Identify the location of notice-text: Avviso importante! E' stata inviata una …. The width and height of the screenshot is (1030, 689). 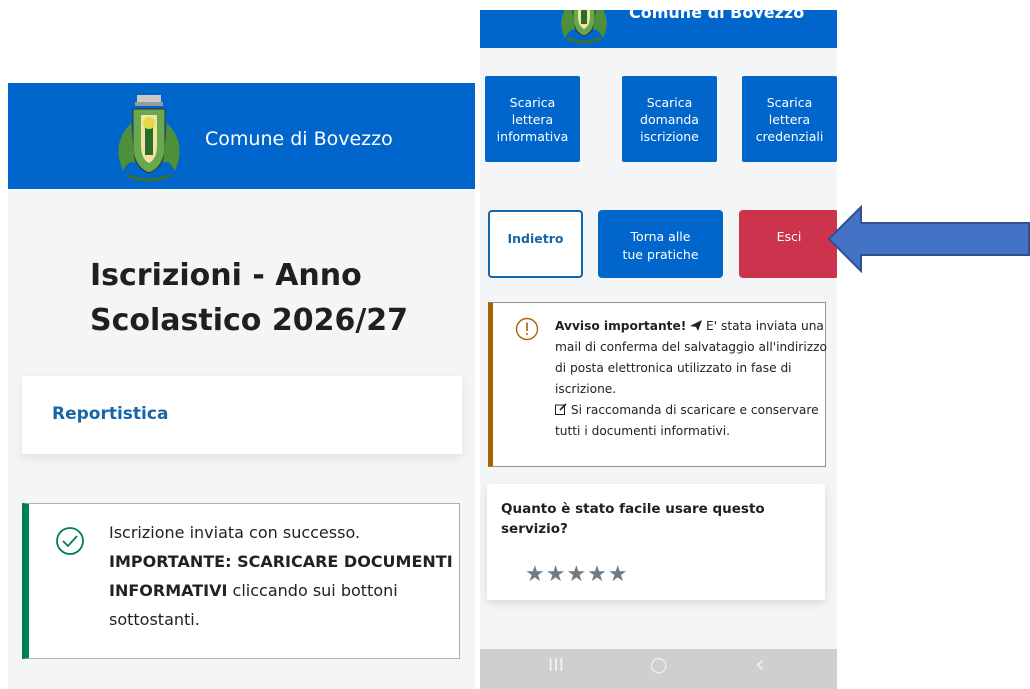
(691, 379).